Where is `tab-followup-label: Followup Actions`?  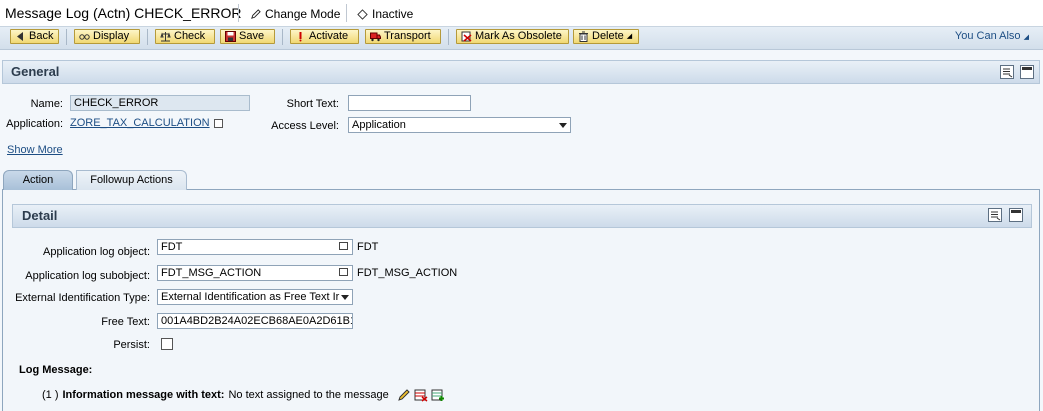 tab-followup-label: Followup Actions is located at coordinates (131, 180).